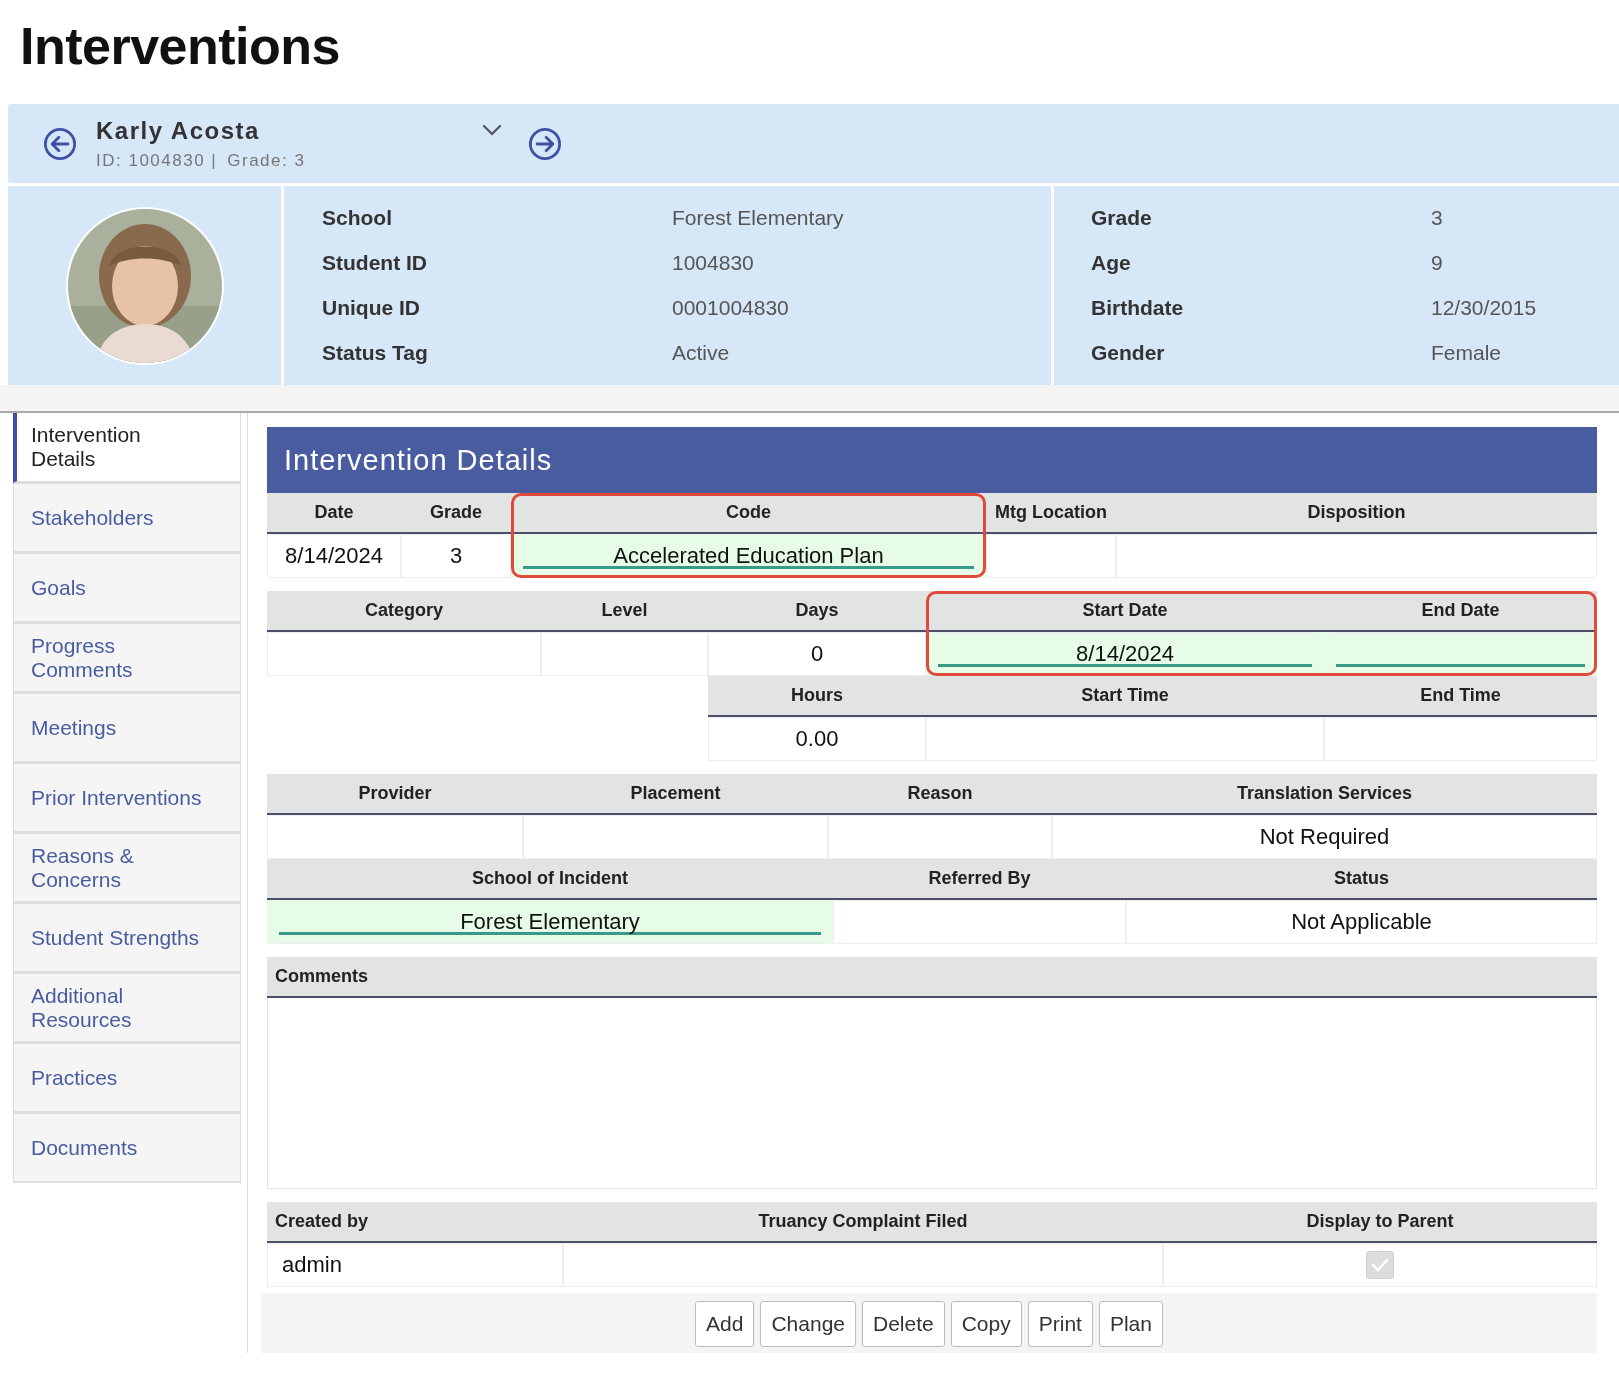 This screenshot has width=1619, height=1378. What do you see at coordinates (932, 460) in the screenshot?
I see `panel-header: Intervention Details` at bounding box center [932, 460].